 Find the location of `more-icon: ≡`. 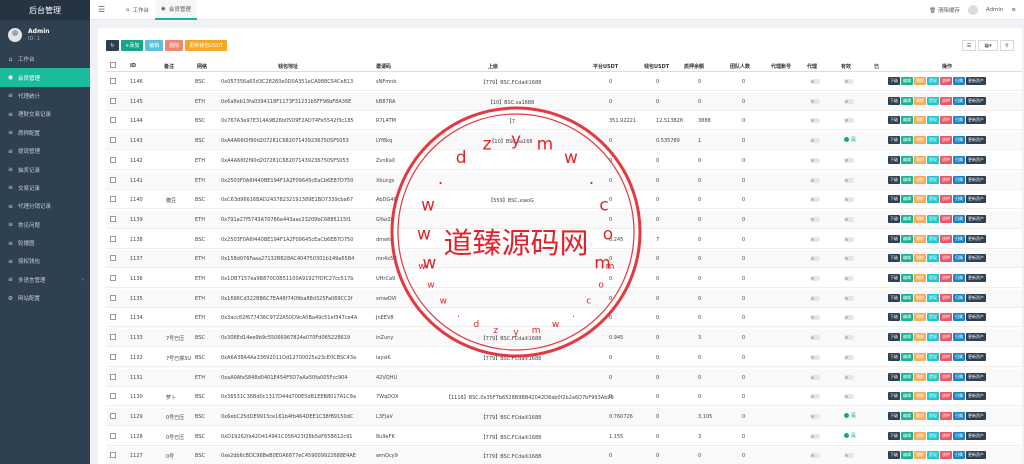

more-icon: ≡ is located at coordinates (1013, 10).